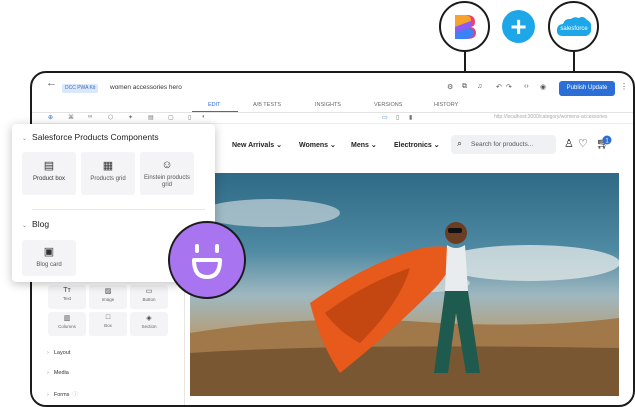 The image size is (635, 407). I want to click on nav-mens: Mens ⌄, so click(364, 145).